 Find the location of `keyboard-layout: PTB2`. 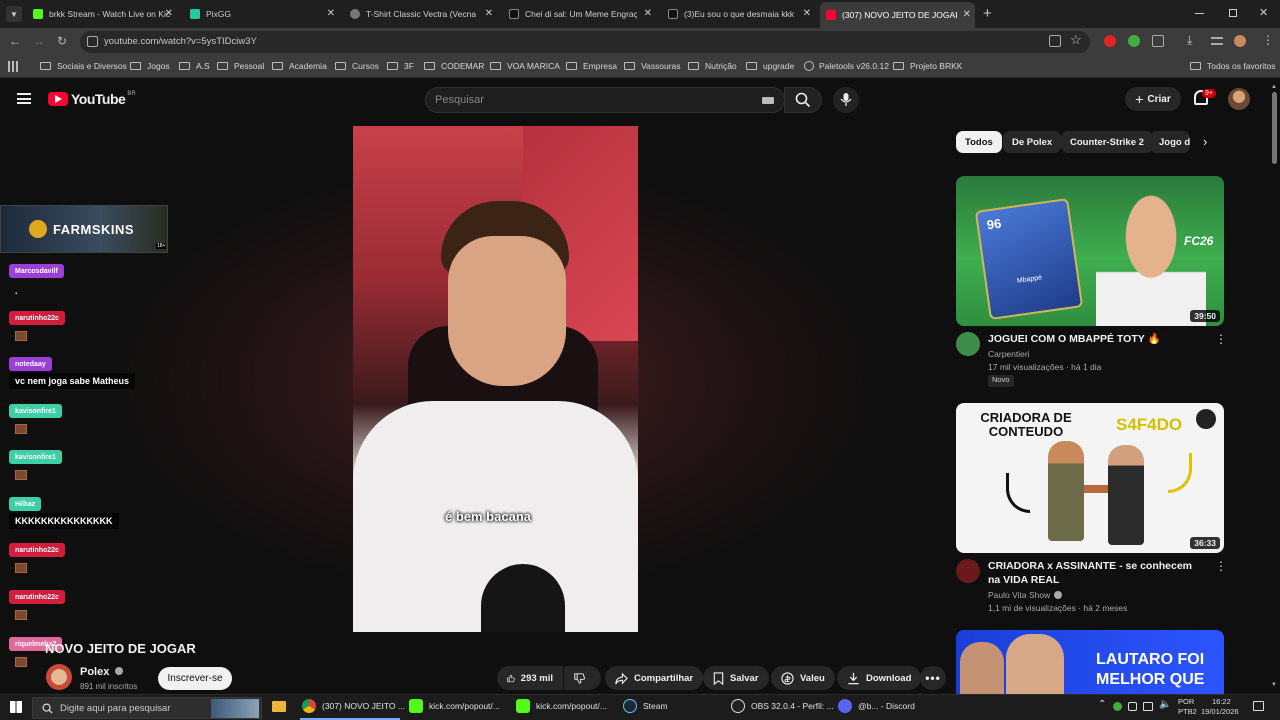

keyboard-layout: PTB2 is located at coordinates (1187, 711).